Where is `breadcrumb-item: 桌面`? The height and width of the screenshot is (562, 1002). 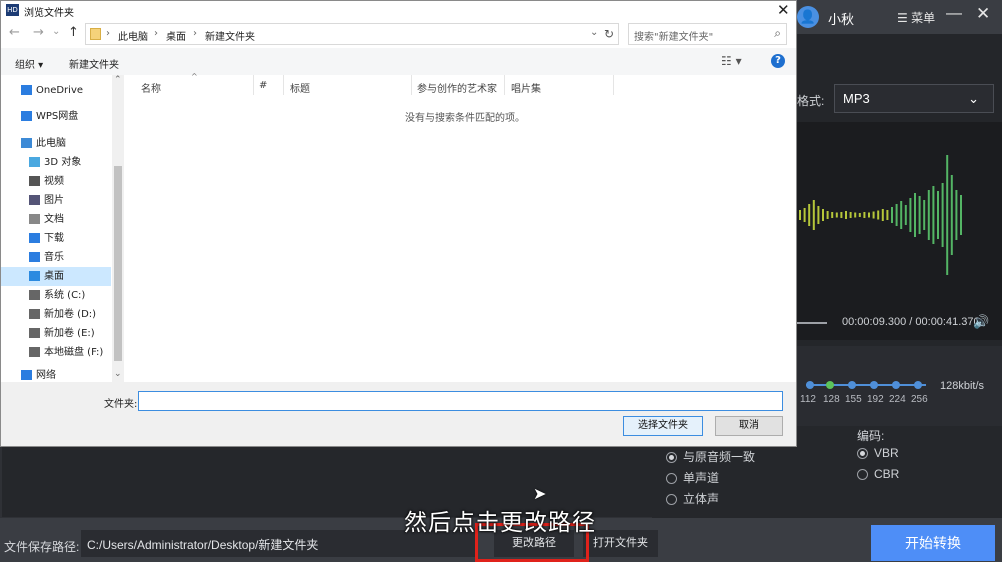 breadcrumb-item: 桌面 is located at coordinates (176, 35).